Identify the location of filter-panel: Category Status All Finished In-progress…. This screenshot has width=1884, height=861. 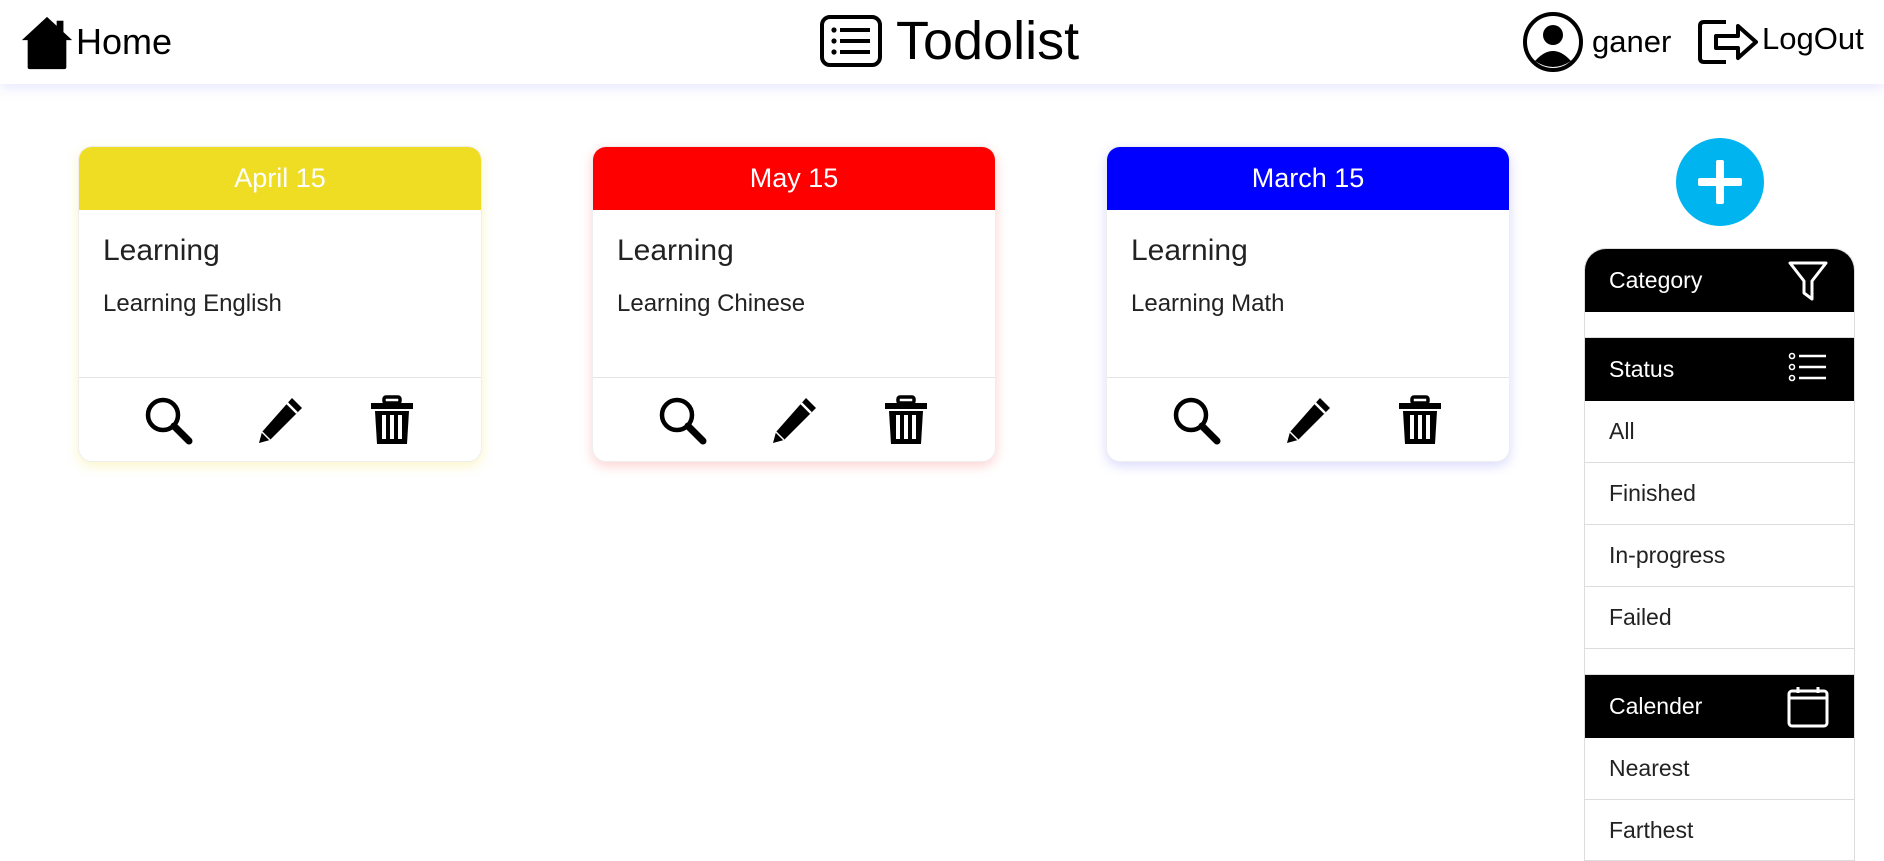
(1719, 554).